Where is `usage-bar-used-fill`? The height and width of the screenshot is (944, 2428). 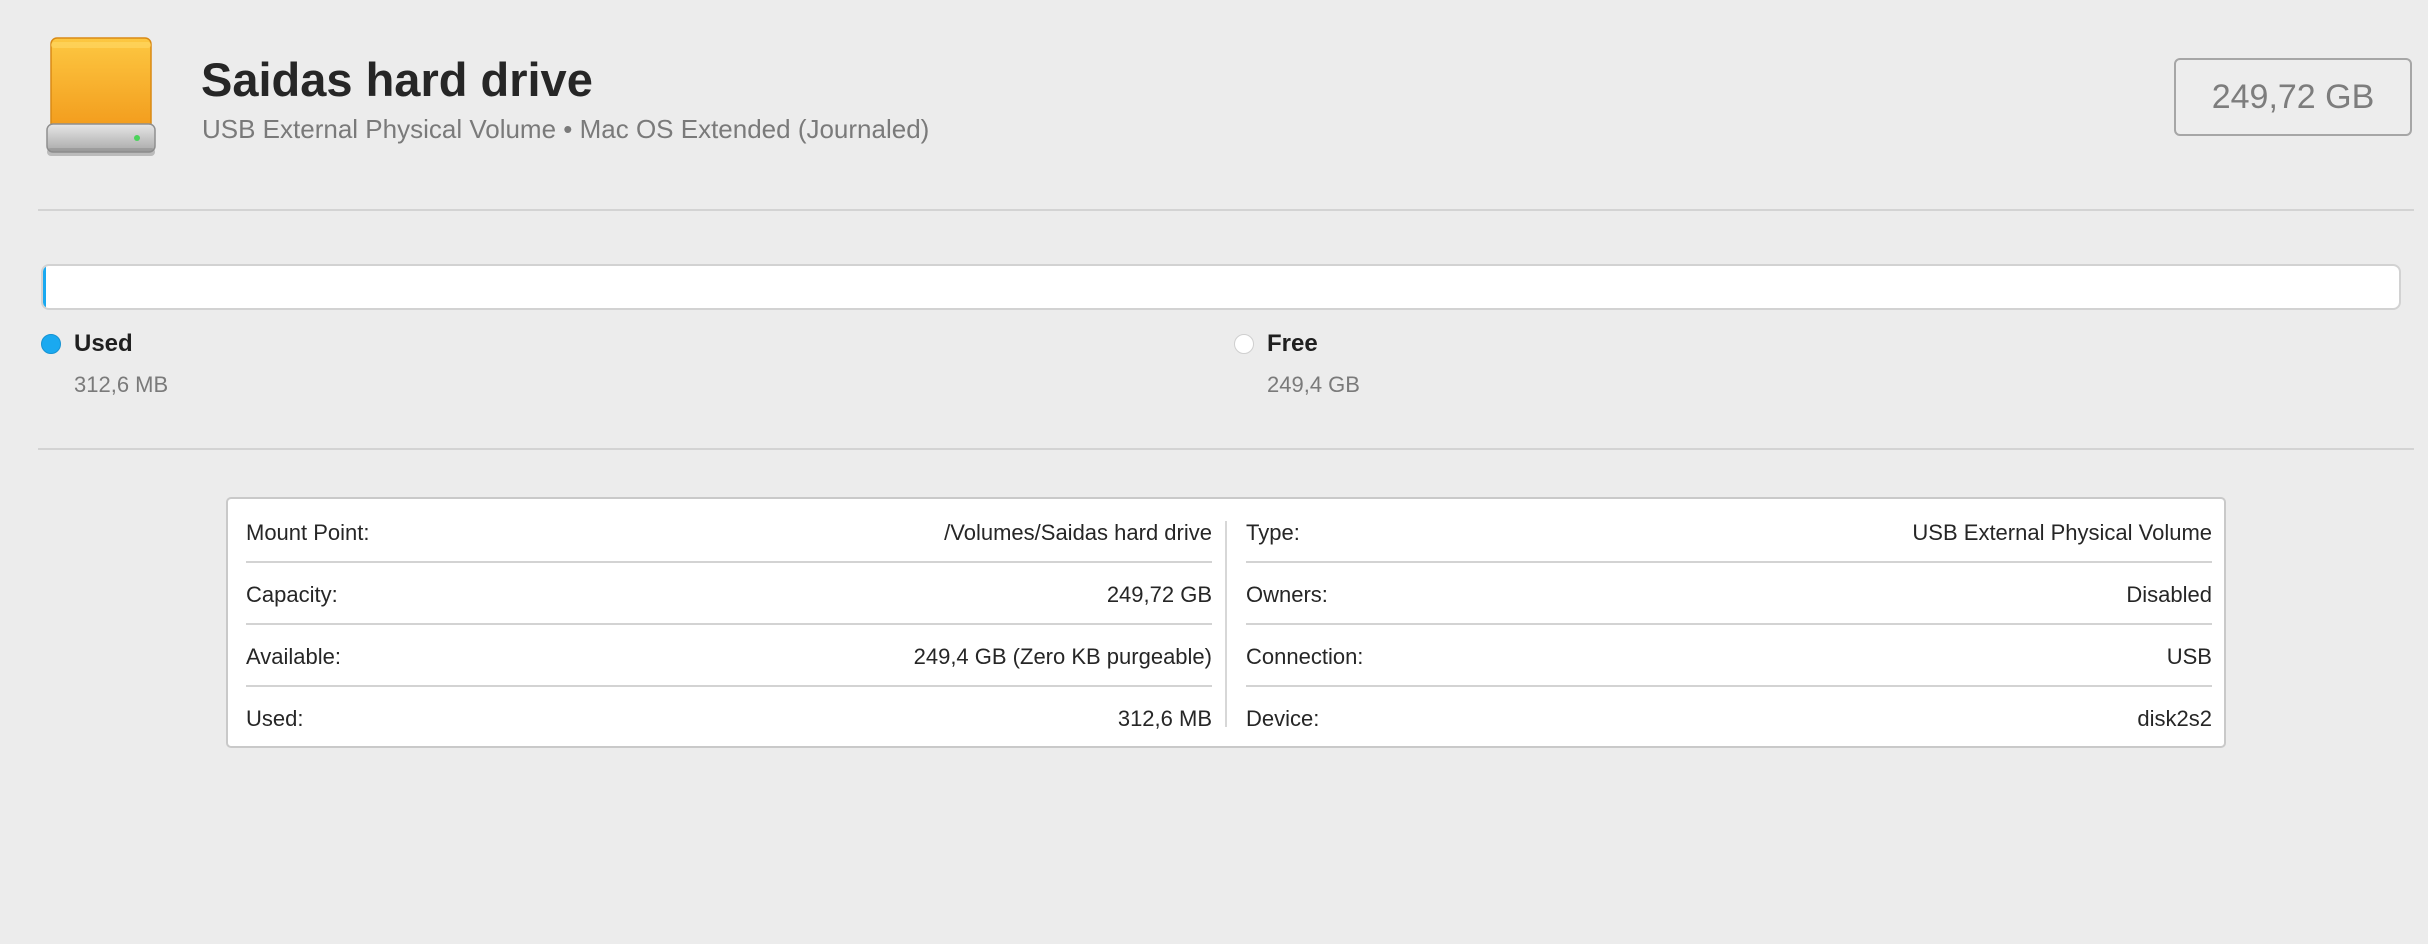
usage-bar-used-fill is located at coordinates (44, 287).